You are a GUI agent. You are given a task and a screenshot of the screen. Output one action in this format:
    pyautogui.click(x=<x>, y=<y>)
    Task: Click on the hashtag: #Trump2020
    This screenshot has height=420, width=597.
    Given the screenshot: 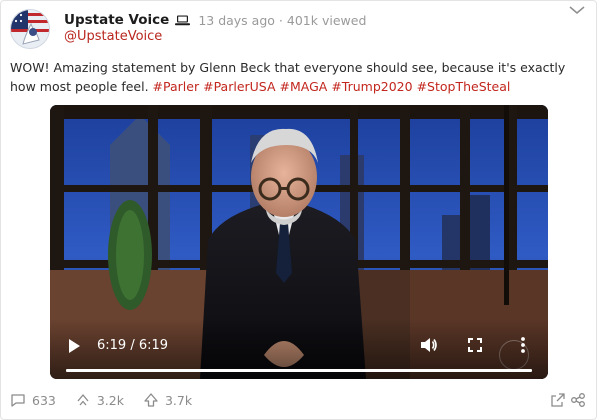 What is the action you would take?
    pyautogui.click(x=371, y=86)
    